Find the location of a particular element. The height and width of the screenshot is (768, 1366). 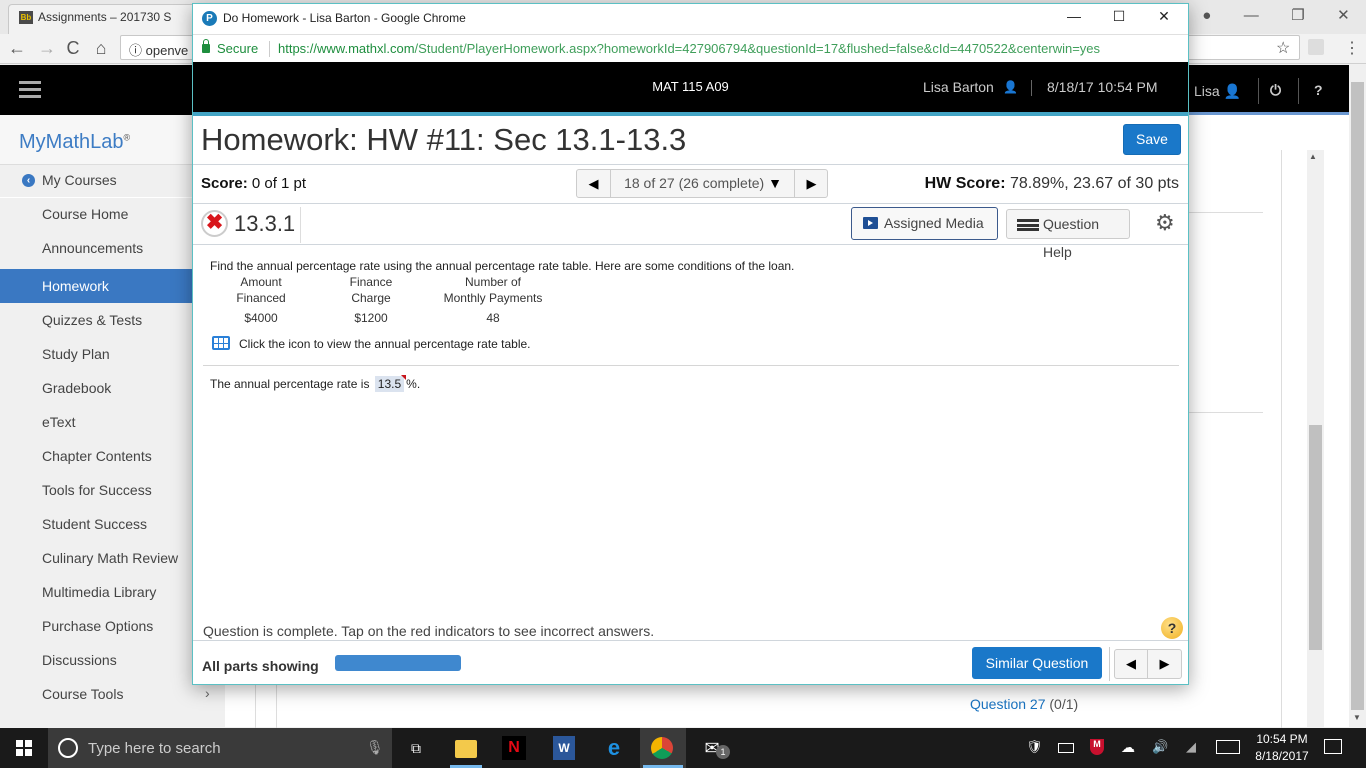

pdf-extension-icon is located at coordinates (1316, 47).